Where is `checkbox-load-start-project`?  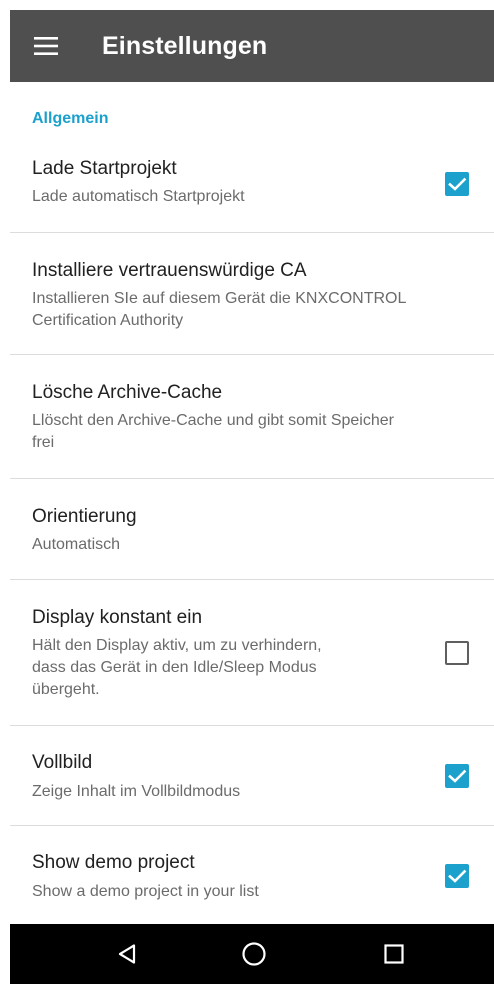 checkbox-load-start-project is located at coordinates (457, 184).